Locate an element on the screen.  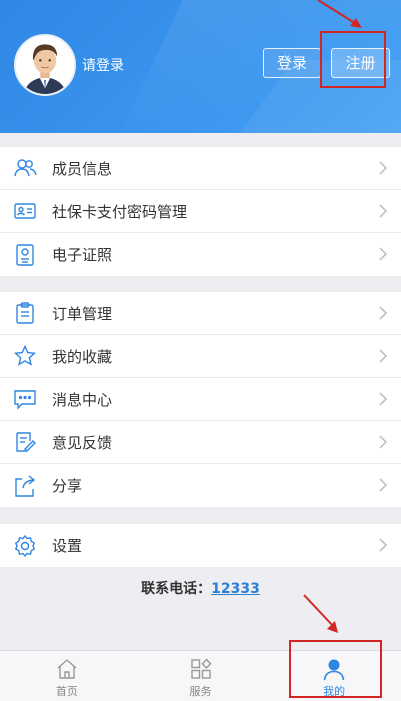
menu-item-feedback: 意见反馈 is located at coordinates (200, 442).